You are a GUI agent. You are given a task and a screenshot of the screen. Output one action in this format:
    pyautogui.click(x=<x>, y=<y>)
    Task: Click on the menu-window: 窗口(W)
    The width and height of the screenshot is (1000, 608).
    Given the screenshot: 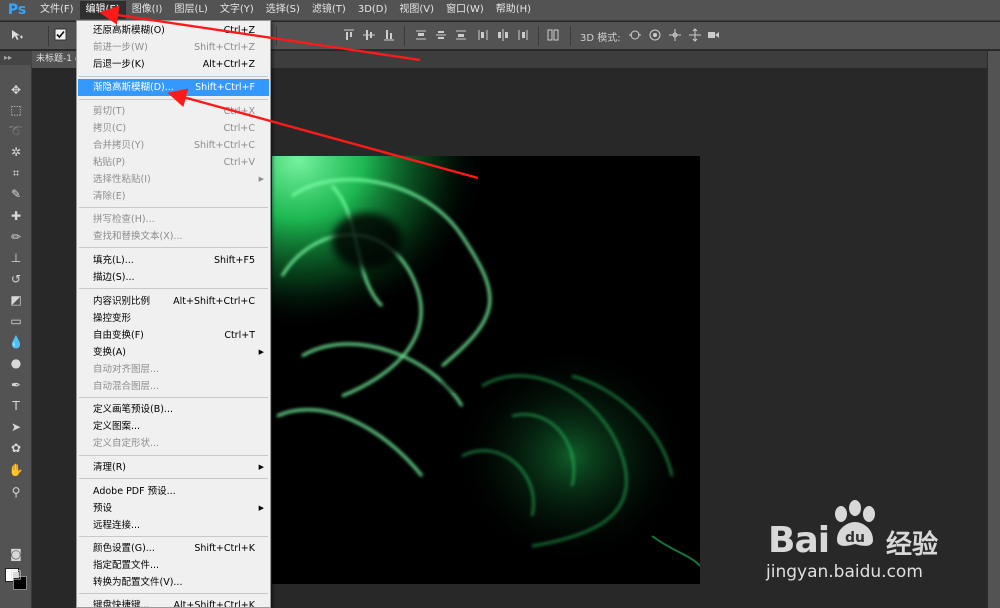 What is the action you would take?
    pyautogui.click(x=465, y=10)
    